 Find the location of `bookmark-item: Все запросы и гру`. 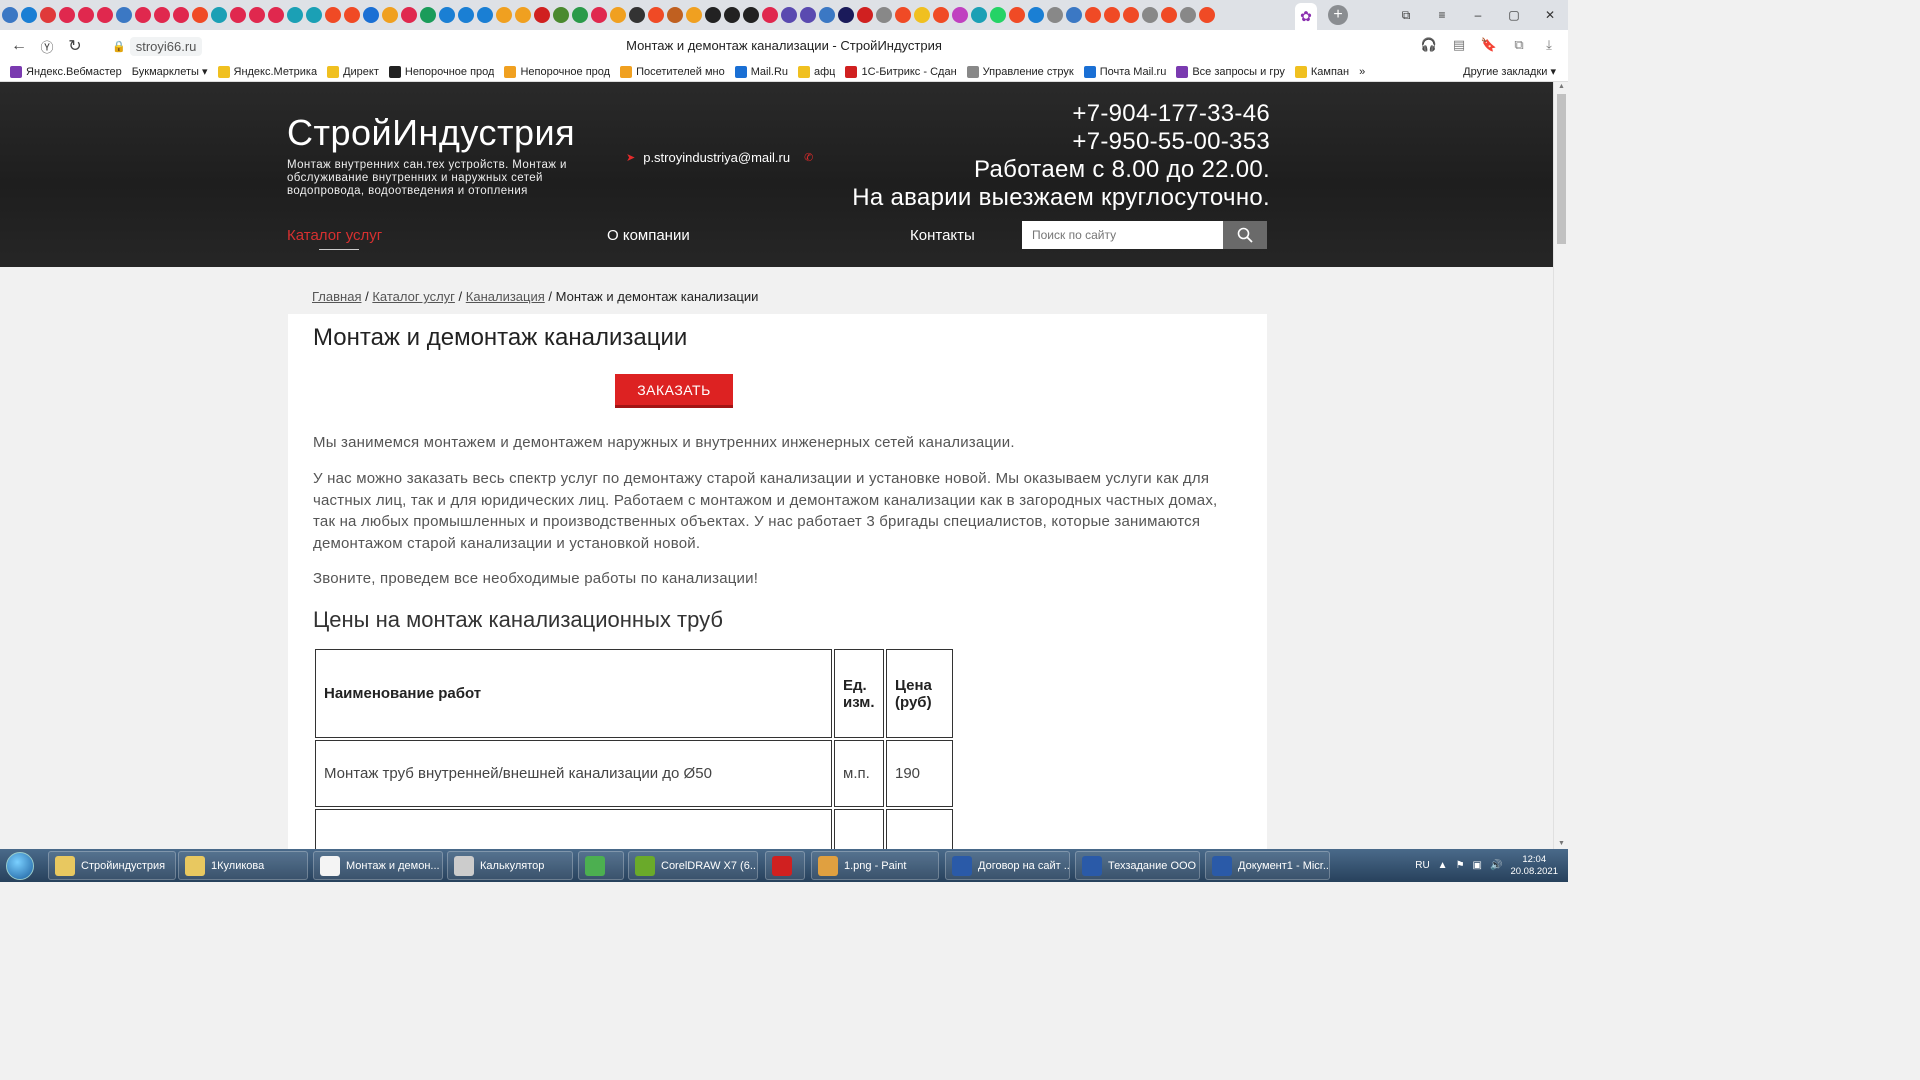

bookmark-item: Все запросы и гру is located at coordinates (1230, 71).